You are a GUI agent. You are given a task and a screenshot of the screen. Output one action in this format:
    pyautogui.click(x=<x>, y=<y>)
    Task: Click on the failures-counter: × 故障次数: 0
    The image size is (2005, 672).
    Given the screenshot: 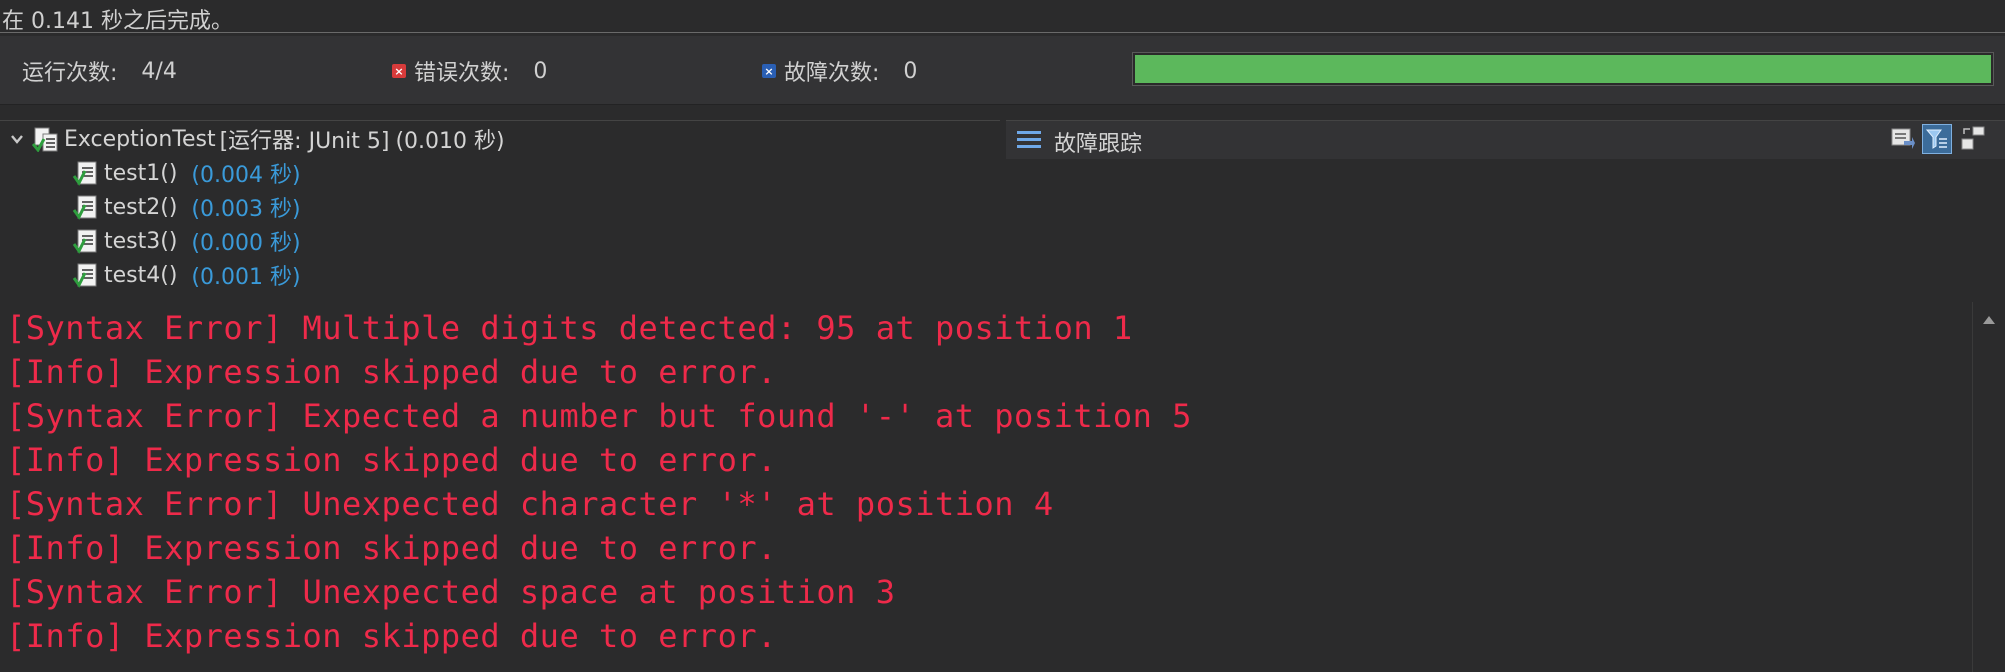 What is the action you would take?
    pyautogui.click(x=839, y=71)
    